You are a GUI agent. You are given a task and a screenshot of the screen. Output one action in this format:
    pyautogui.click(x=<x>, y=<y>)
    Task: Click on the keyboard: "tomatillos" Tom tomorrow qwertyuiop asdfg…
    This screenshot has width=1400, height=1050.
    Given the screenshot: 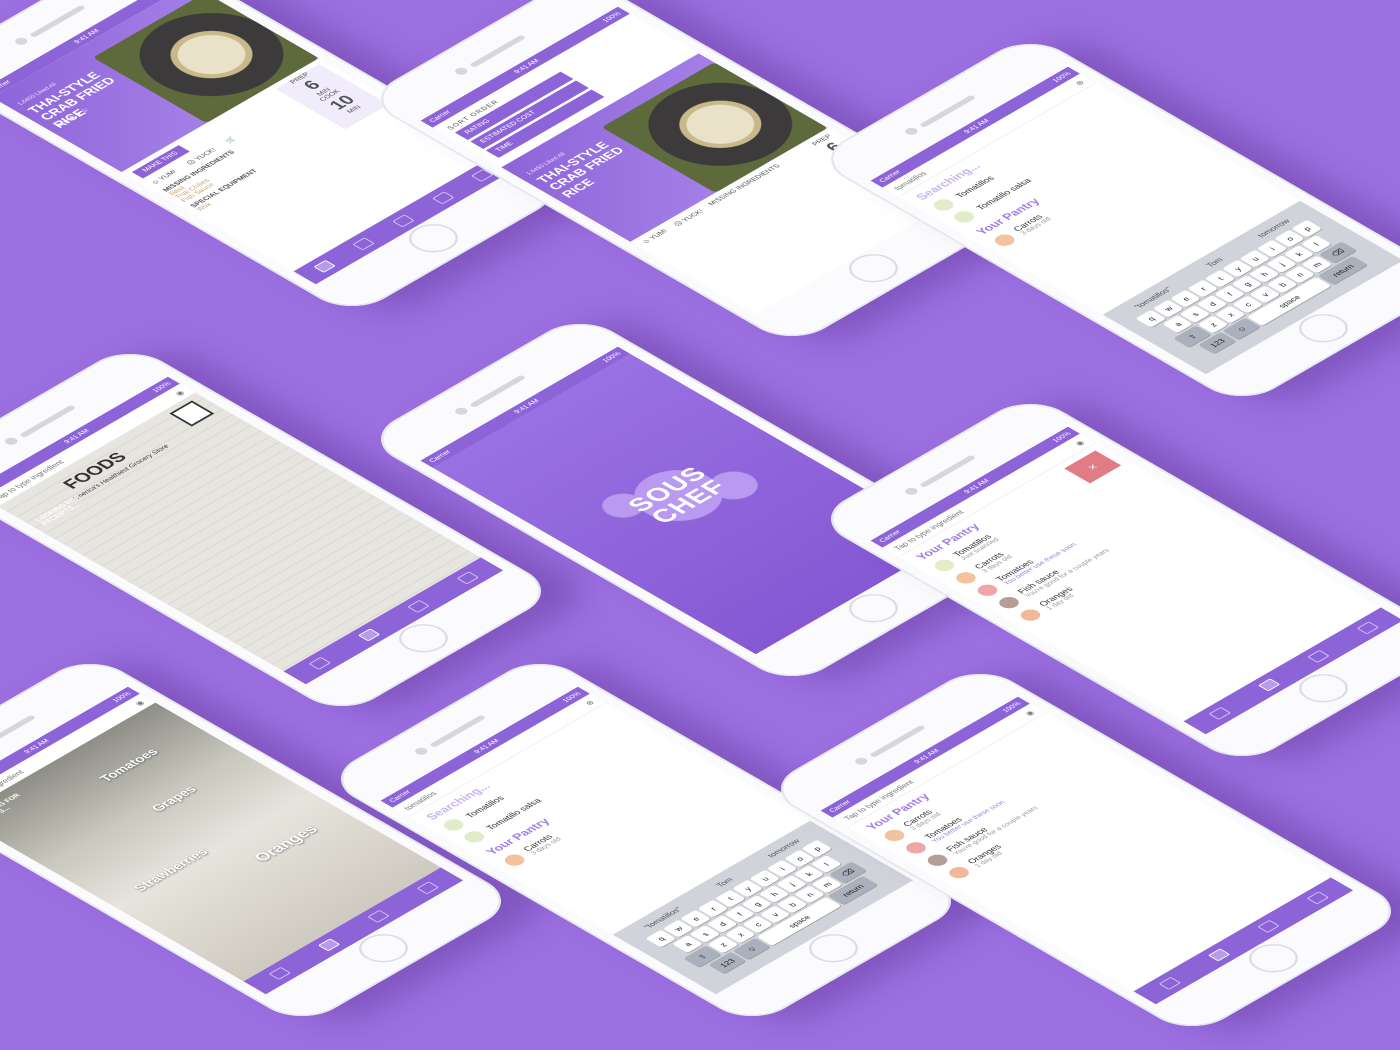 What is the action you would take?
    pyautogui.click(x=1251, y=287)
    